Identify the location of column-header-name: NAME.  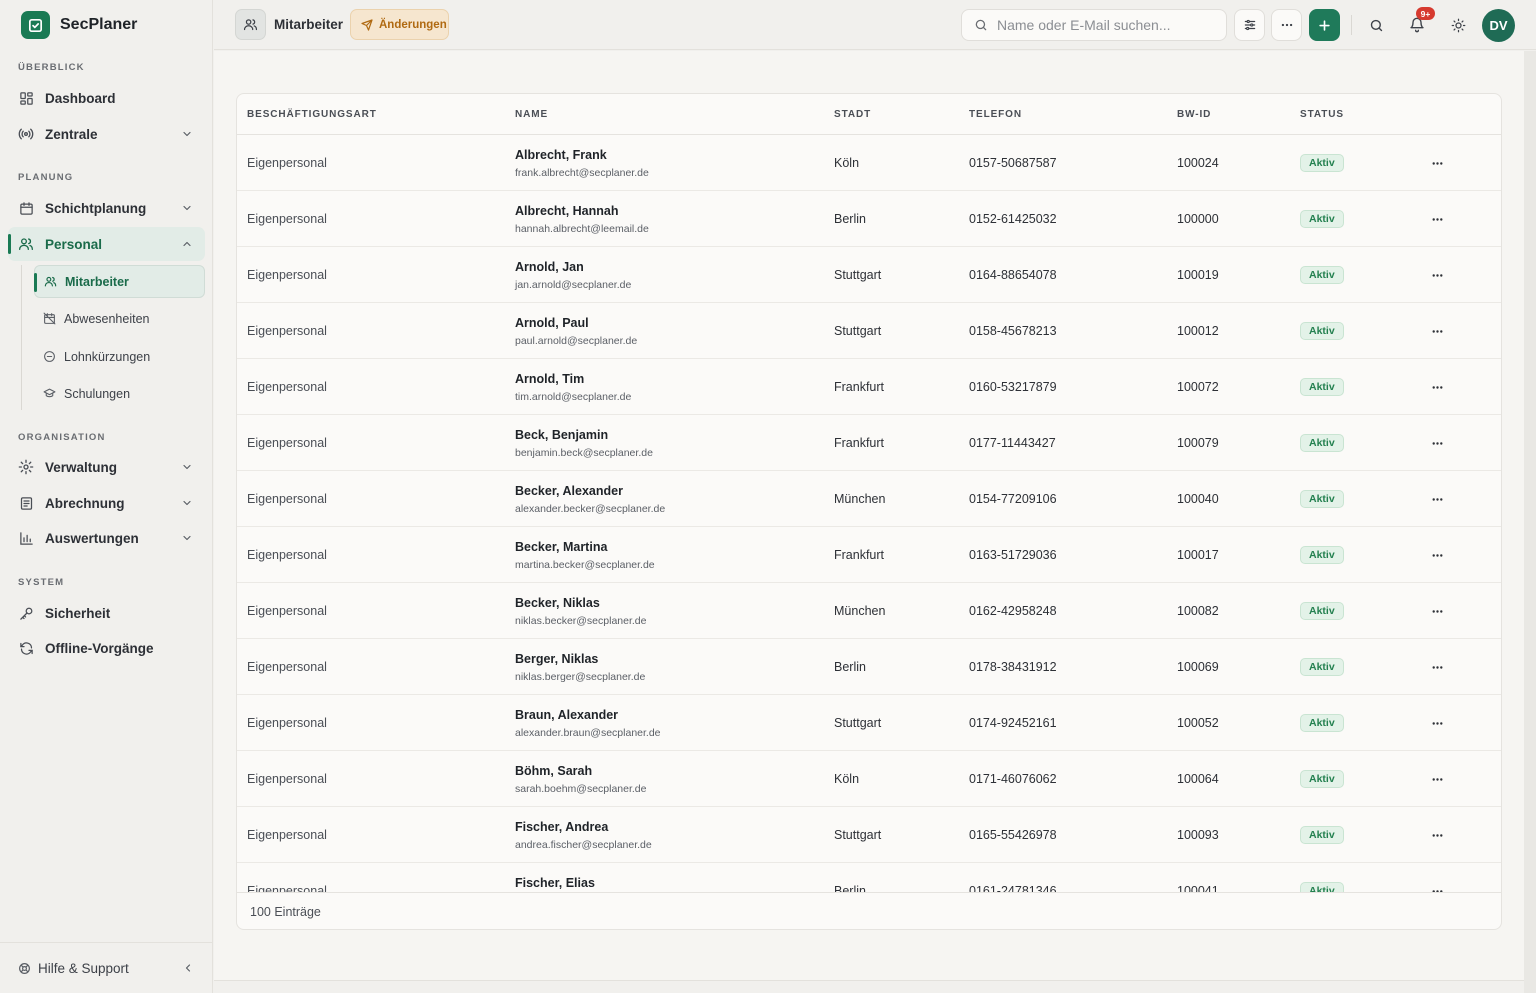
(531, 114).